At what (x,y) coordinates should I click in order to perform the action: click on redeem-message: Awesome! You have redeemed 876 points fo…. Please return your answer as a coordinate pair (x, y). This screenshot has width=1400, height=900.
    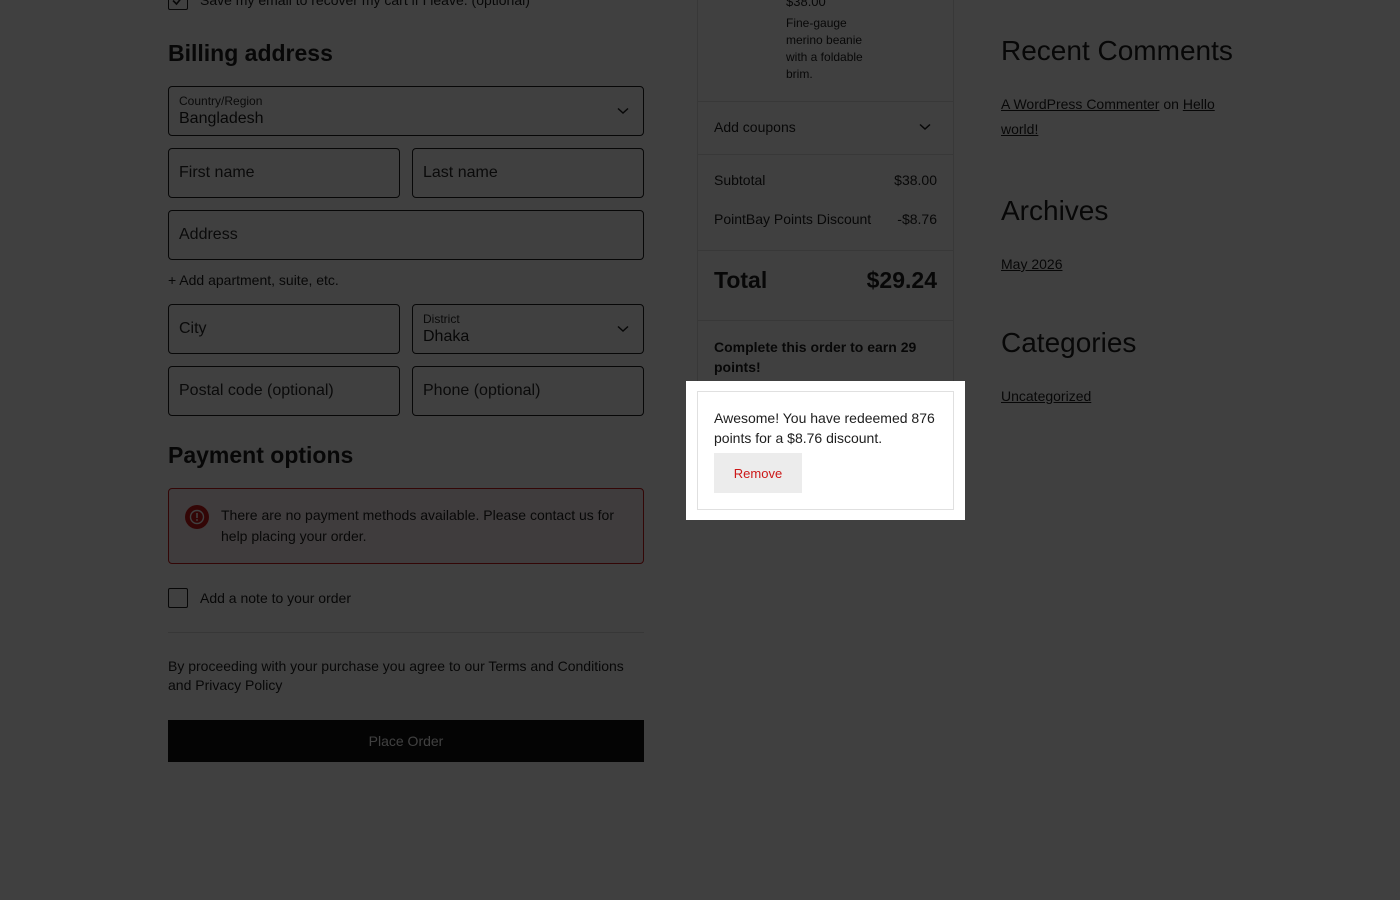
    Looking at the image, I should click on (824, 428).